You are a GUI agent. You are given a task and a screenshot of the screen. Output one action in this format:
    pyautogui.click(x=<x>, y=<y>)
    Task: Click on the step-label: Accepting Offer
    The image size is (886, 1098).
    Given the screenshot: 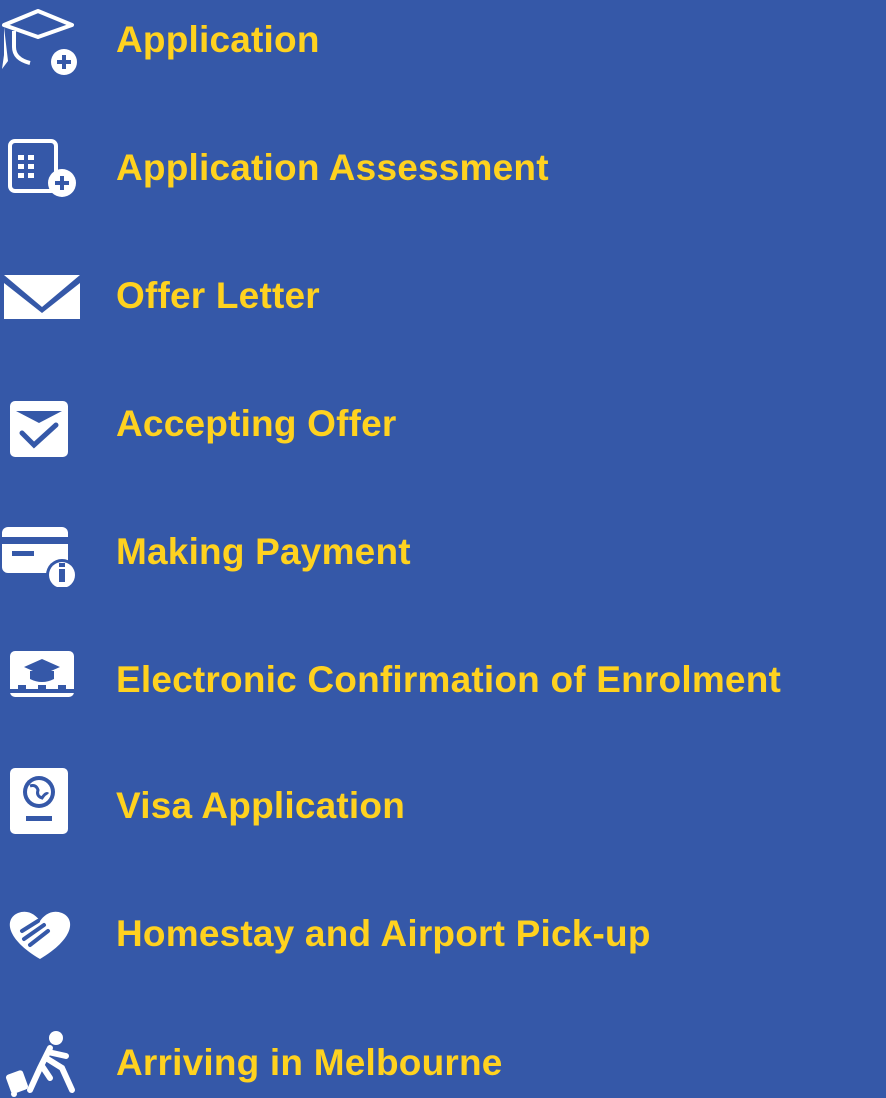 What is the action you would take?
    pyautogui.click(x=256, y=423)
    